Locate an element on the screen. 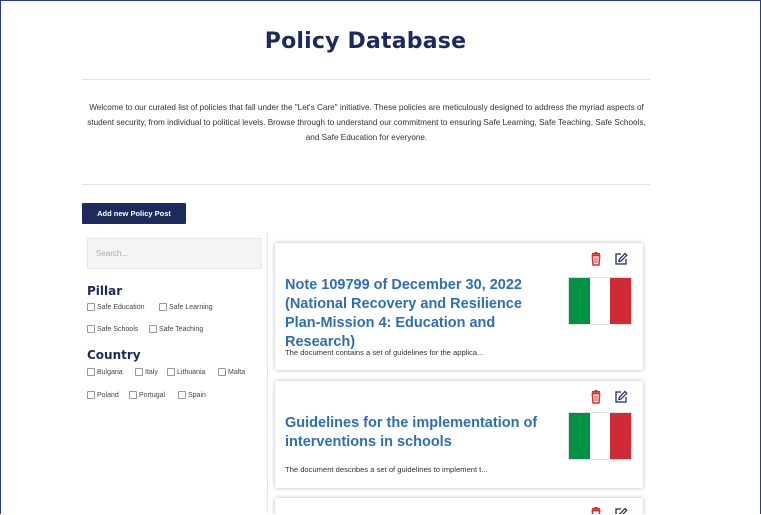 This screenshot has height=515, width=761. policy-card is located at coordinates (459, 506).